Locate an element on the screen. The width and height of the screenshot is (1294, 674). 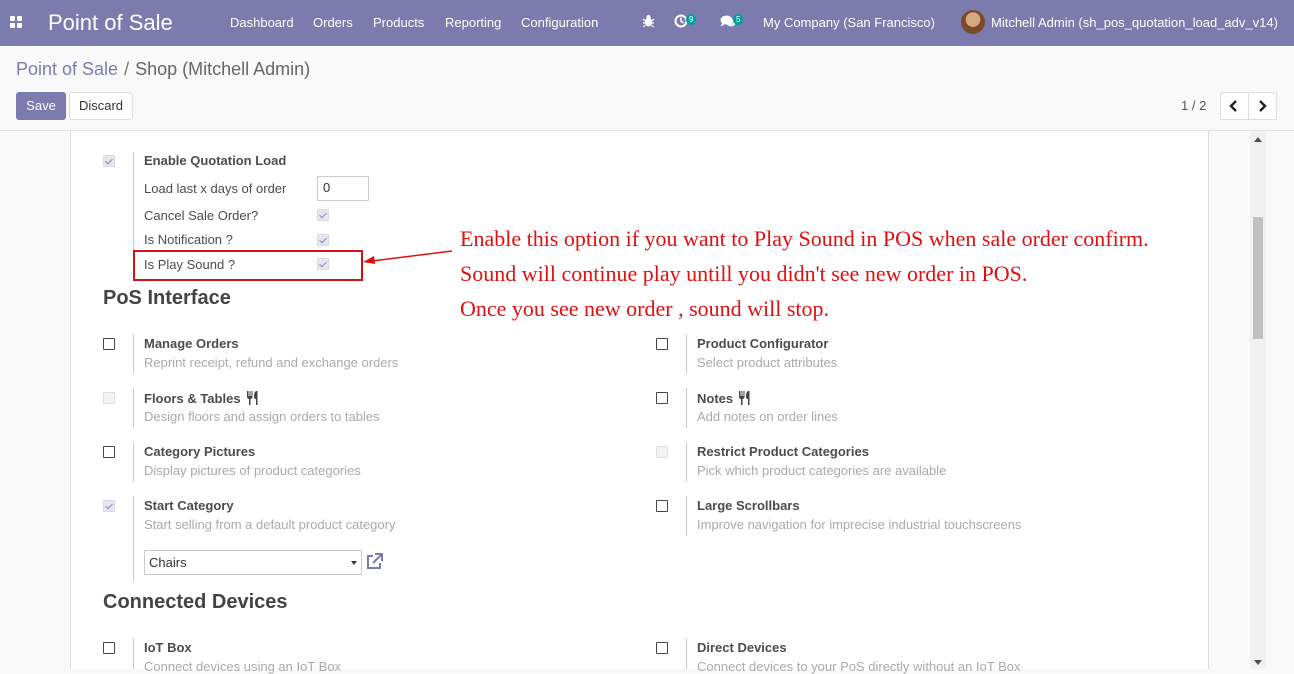
product-configurator-checkbox is located at coordinates (662, 344).